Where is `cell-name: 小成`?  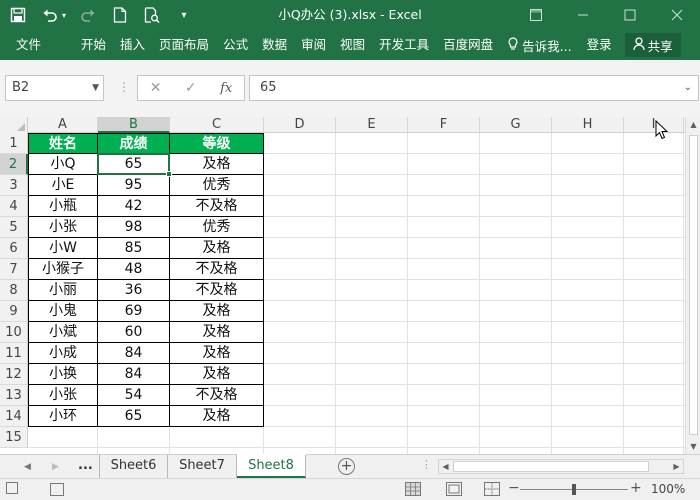 cell-name: 小成 is located at coordinates (63, 353).